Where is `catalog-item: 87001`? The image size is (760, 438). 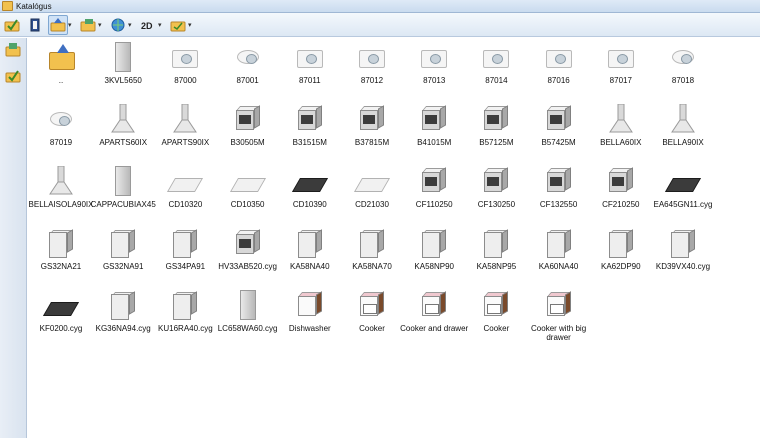 catalog-item: 87001 is located at coordinates (248, 69).